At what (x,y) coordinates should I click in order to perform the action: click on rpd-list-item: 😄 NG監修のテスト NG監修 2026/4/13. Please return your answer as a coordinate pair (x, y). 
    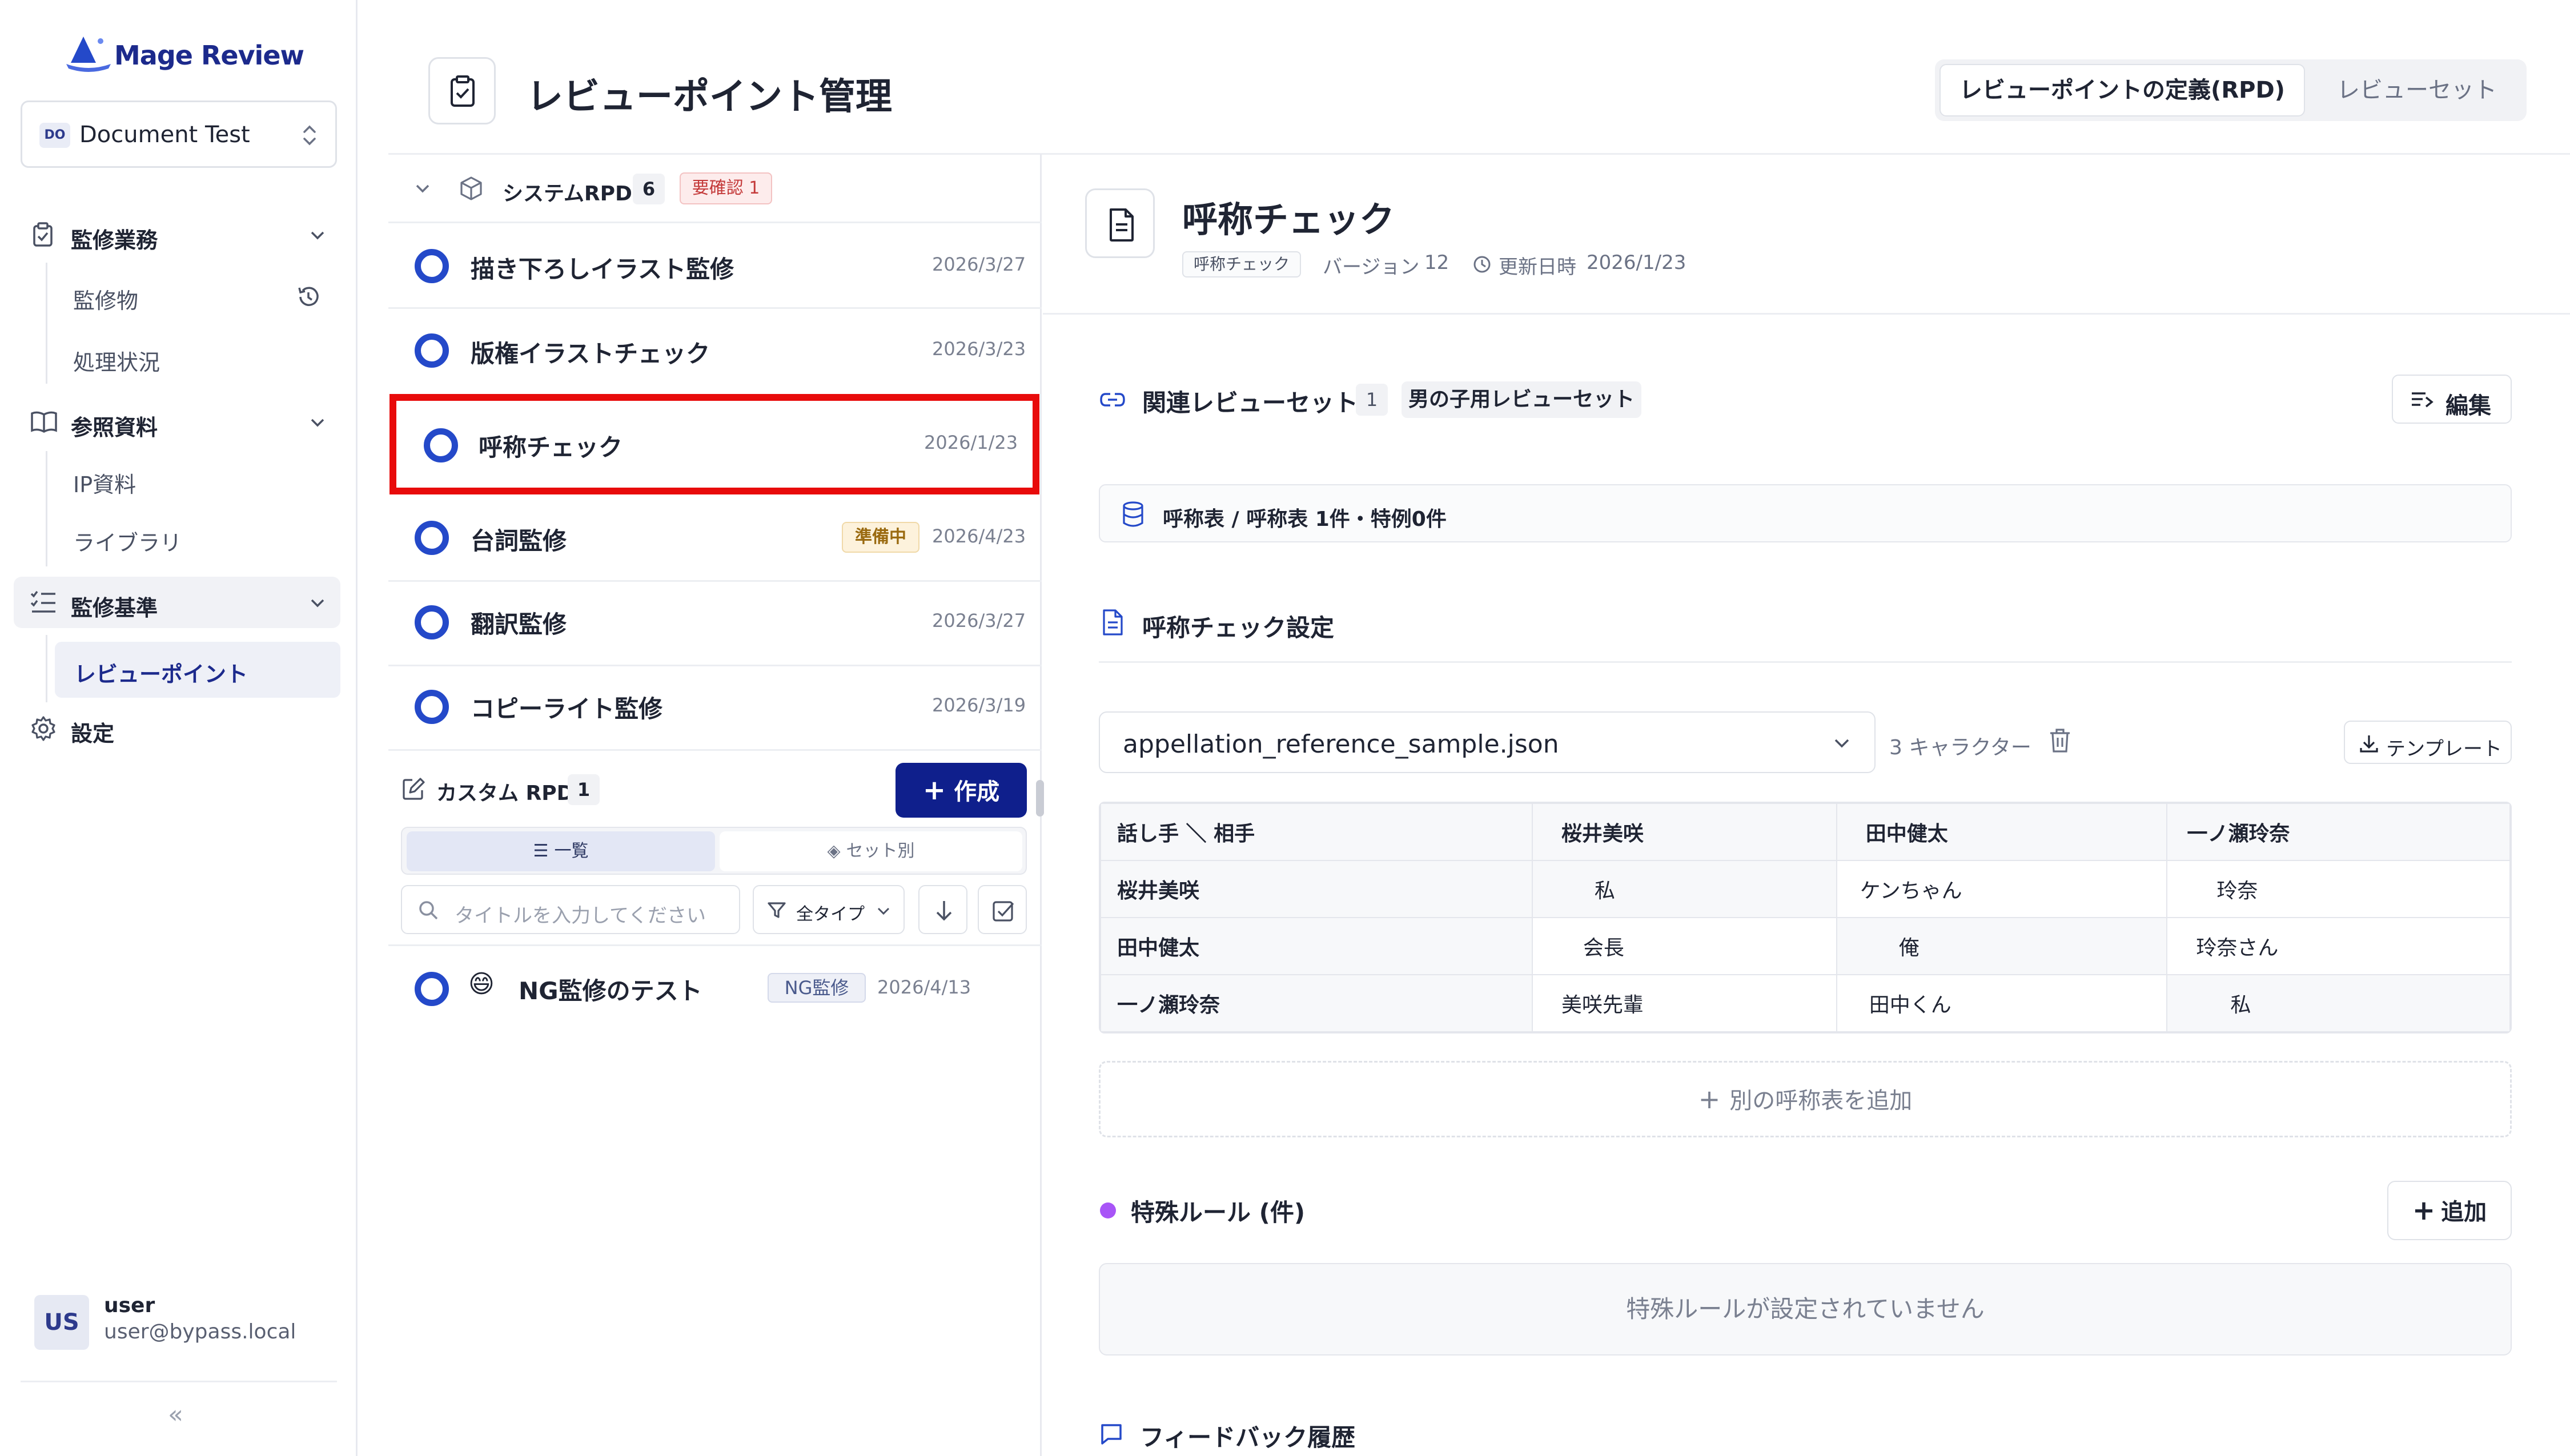
    Looking at the image, I should click on (715, 986).